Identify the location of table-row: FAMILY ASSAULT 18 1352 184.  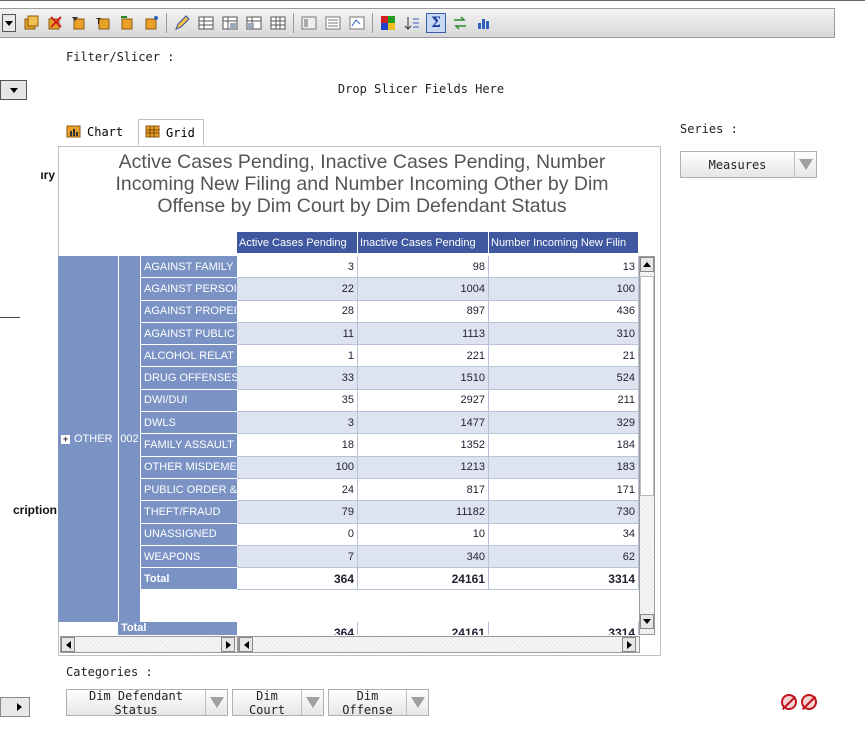
(389, 445).